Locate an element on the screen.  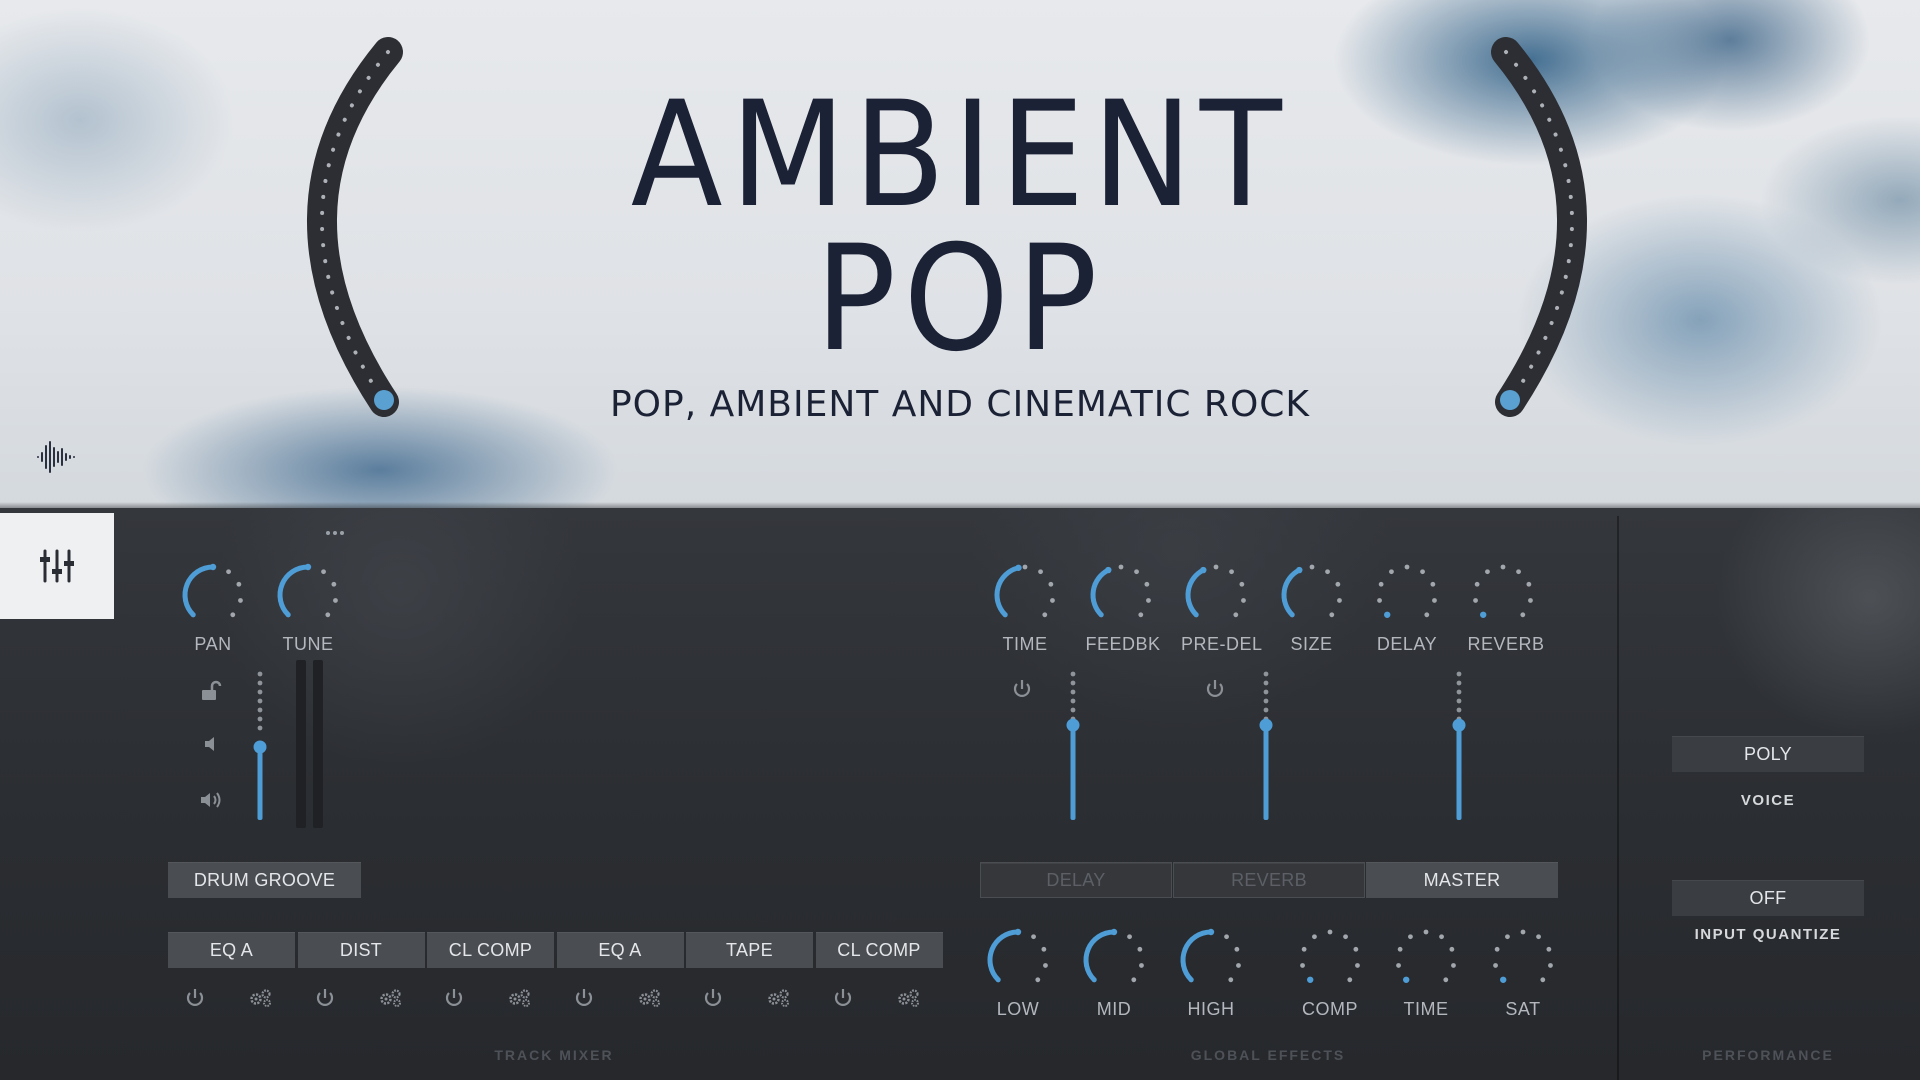
master-fx-knob: TIME is located at coordinates (1426, 972).